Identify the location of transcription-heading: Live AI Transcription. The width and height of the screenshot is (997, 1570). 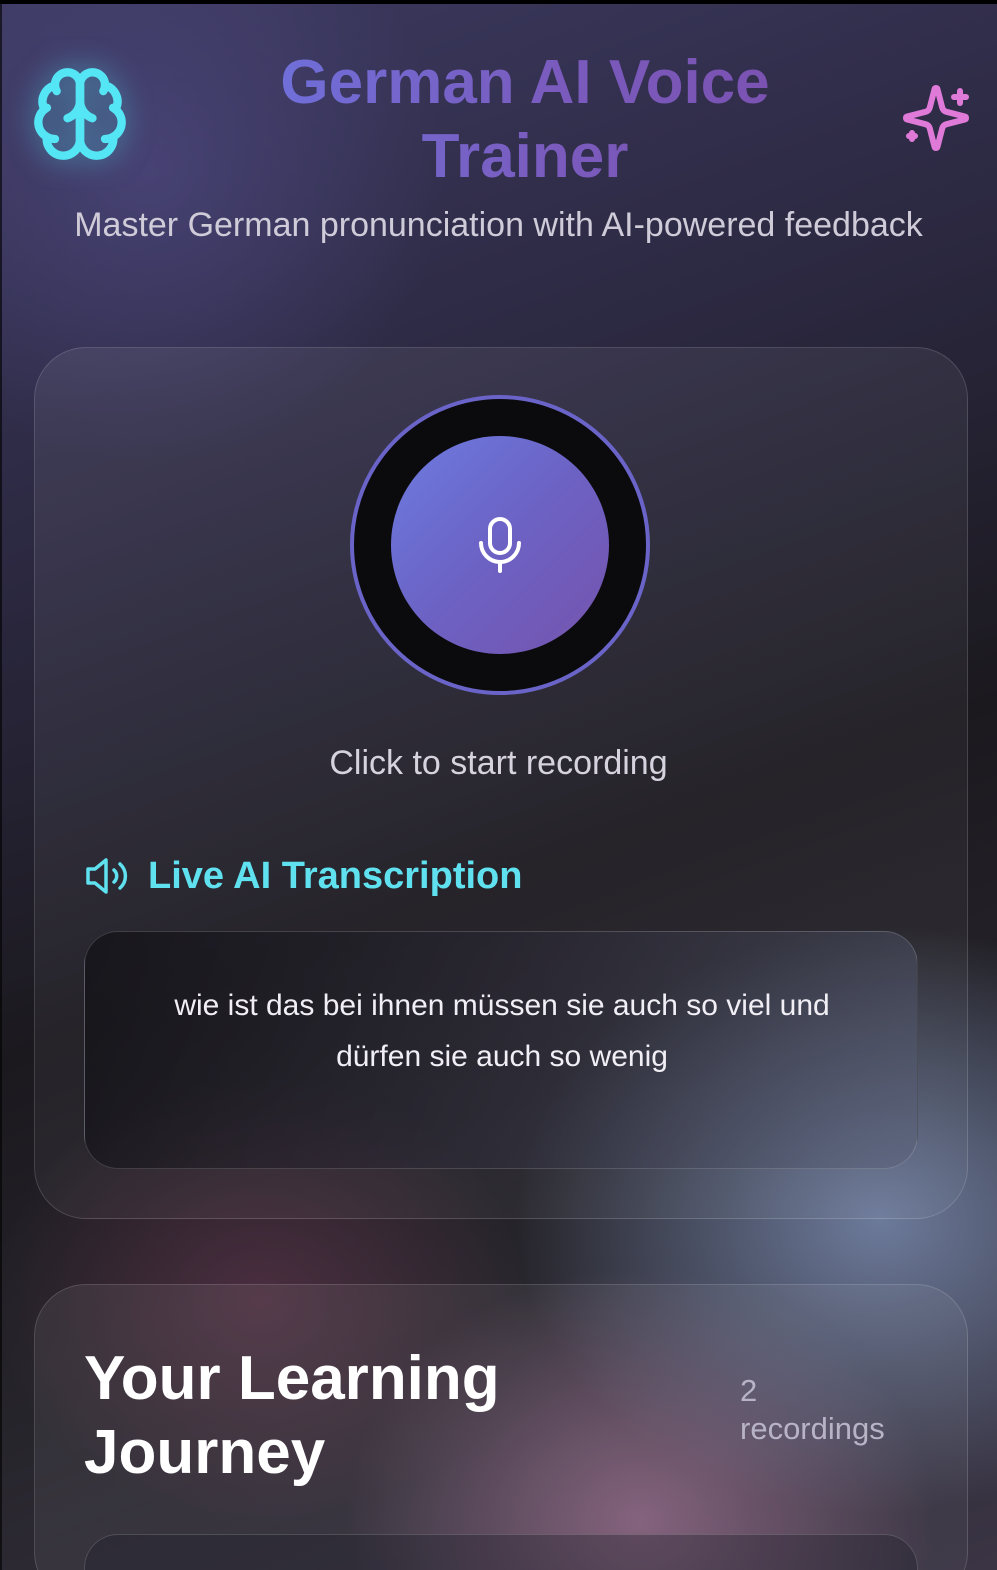
(303, 876).